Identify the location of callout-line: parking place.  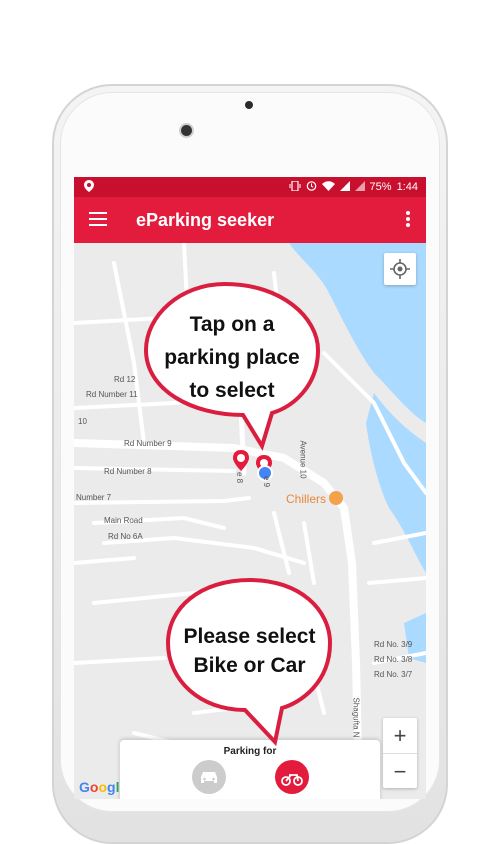
(232, 357).